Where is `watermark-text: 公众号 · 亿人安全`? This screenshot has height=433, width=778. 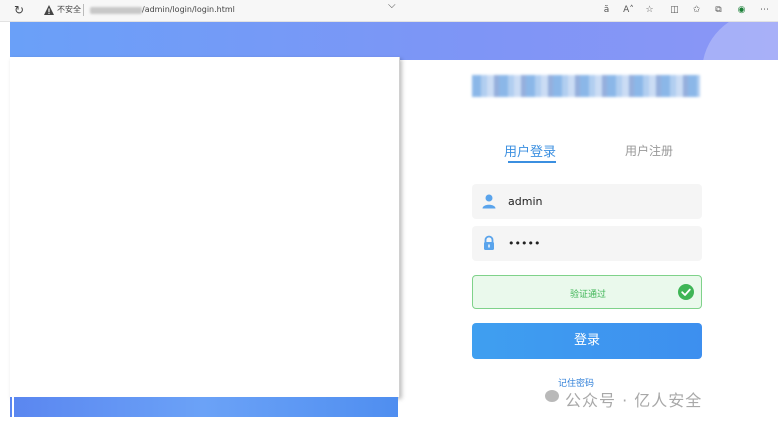 watermark-text: 公众号 · 亿人安全 is located at coordinates (634, 400).